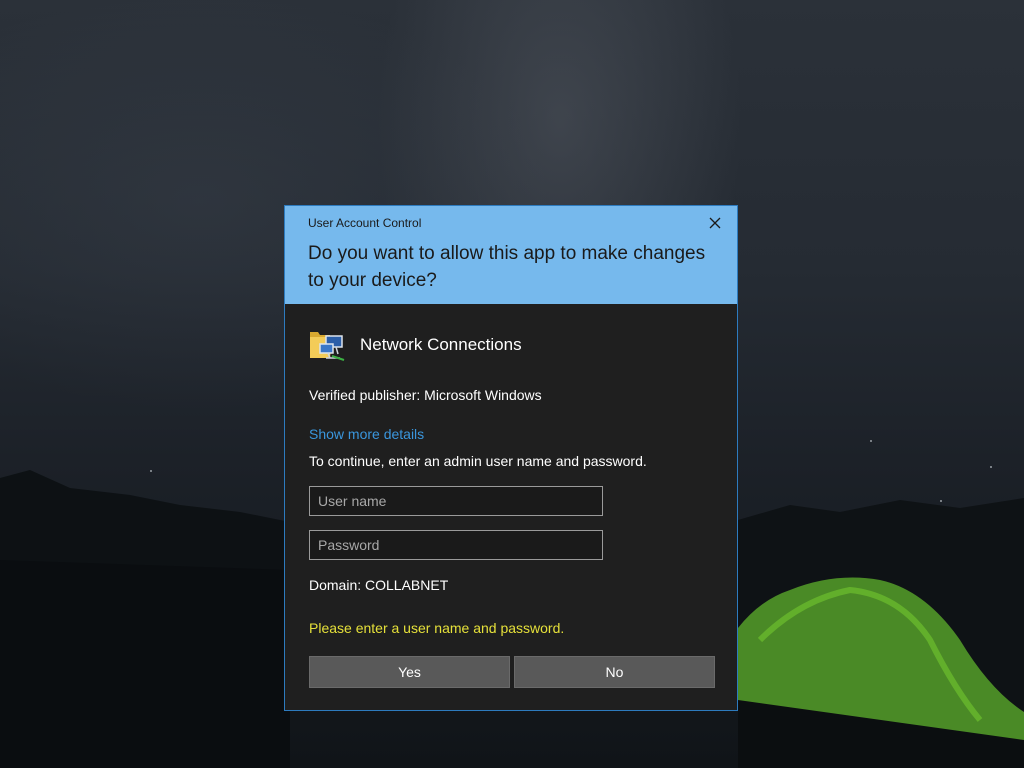 The image size is (1024, 768). What do you see at coordinates (441, 344) in the screenshot?
I see `app-name: Network Connections` at bounding box center [441, 344].